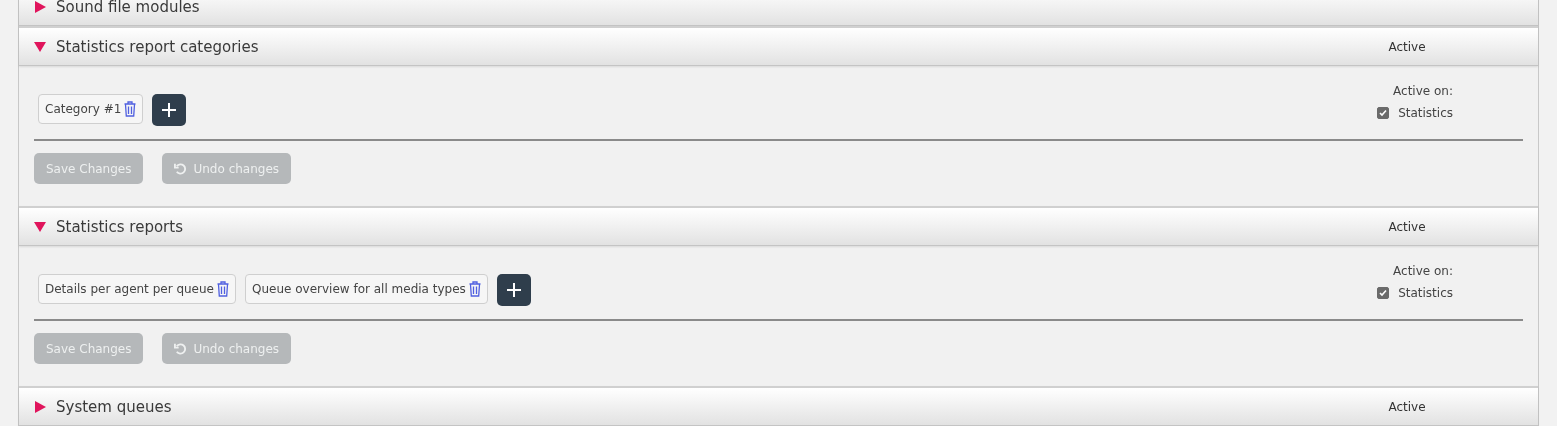 The height and width of the screenshot is (426, 1557). I want to click on section-title: Statistics report categories, so click(158, 46).